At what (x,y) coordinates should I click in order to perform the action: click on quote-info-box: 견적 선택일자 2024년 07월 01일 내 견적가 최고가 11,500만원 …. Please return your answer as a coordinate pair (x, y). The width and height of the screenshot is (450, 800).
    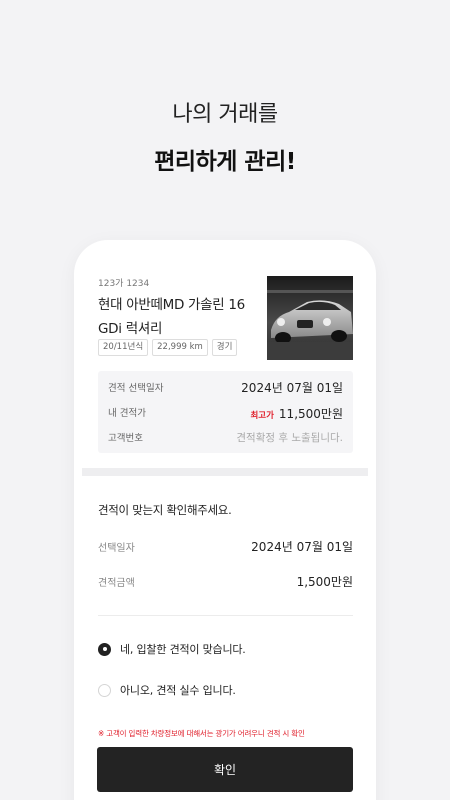
    Looking at the image, I should click on (225, 412).